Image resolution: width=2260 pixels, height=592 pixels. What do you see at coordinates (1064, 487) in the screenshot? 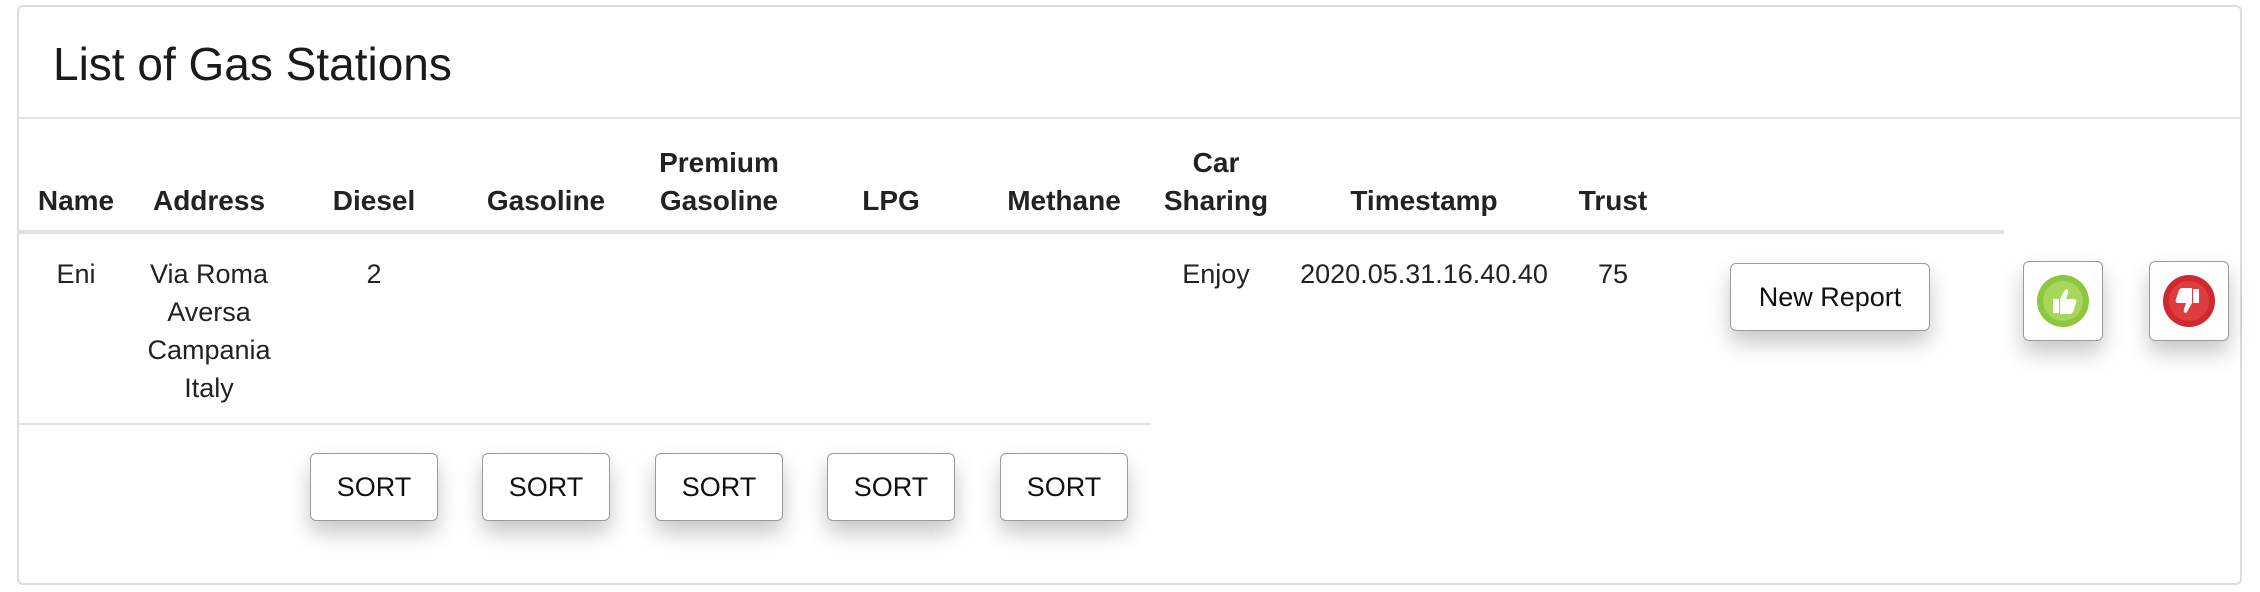
I see `sort-methane-button: SORT` at bounding box center [1064, 487].